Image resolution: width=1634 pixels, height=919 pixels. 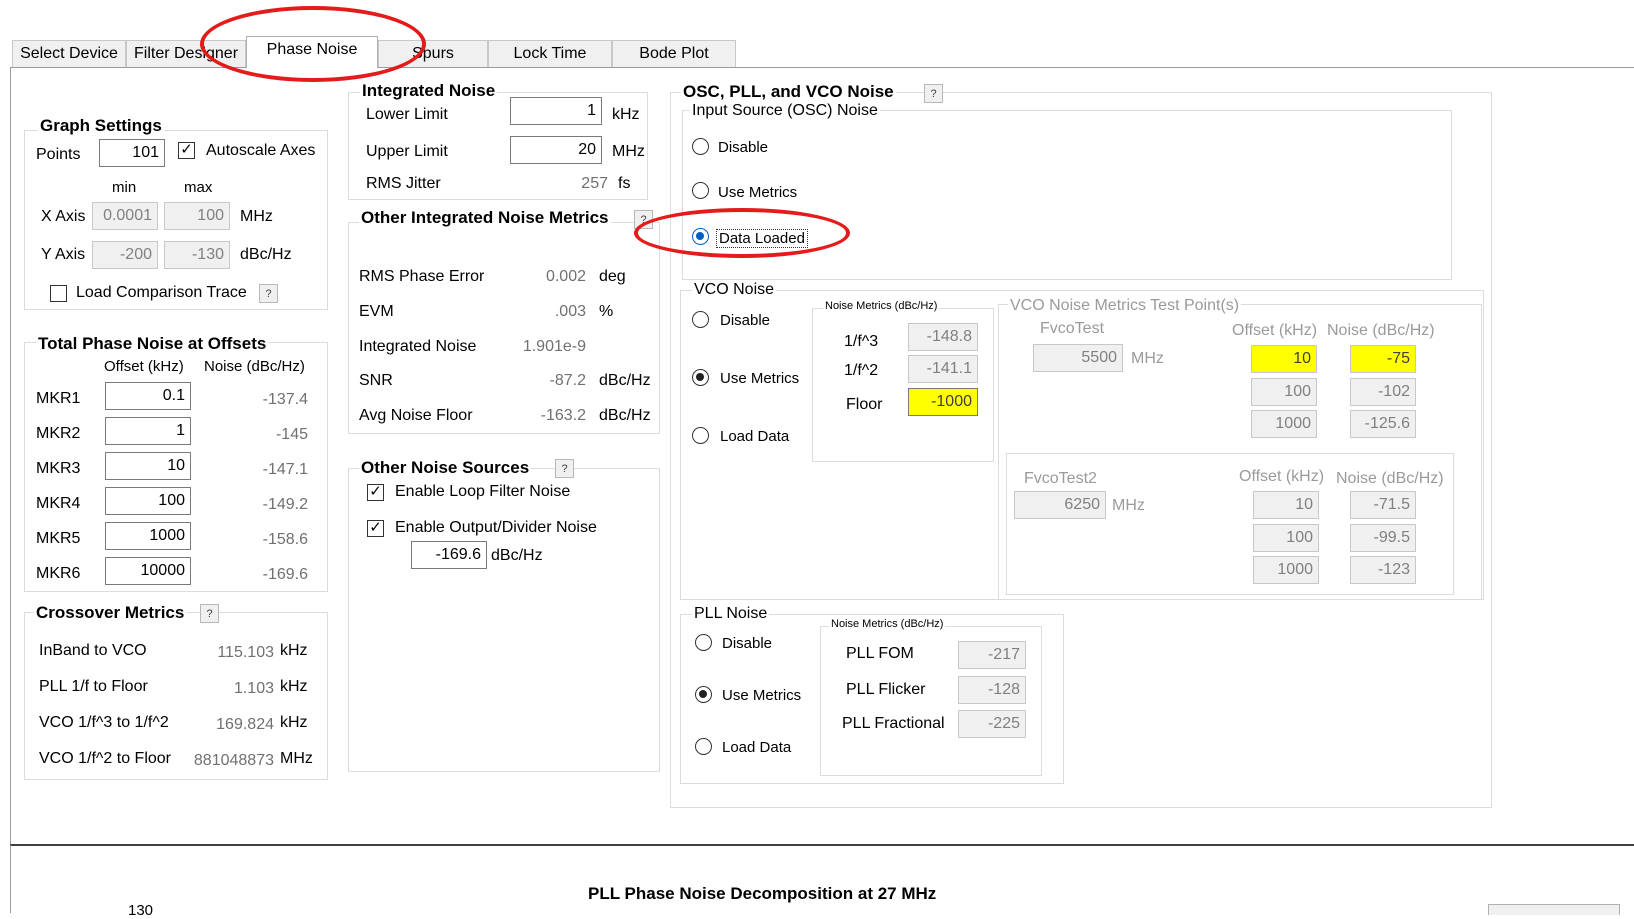 What do you see at coordinates (1078, 358) in the screenshot?
I see `fvco-test-value: 5500` at bounding box center [1078, 358].